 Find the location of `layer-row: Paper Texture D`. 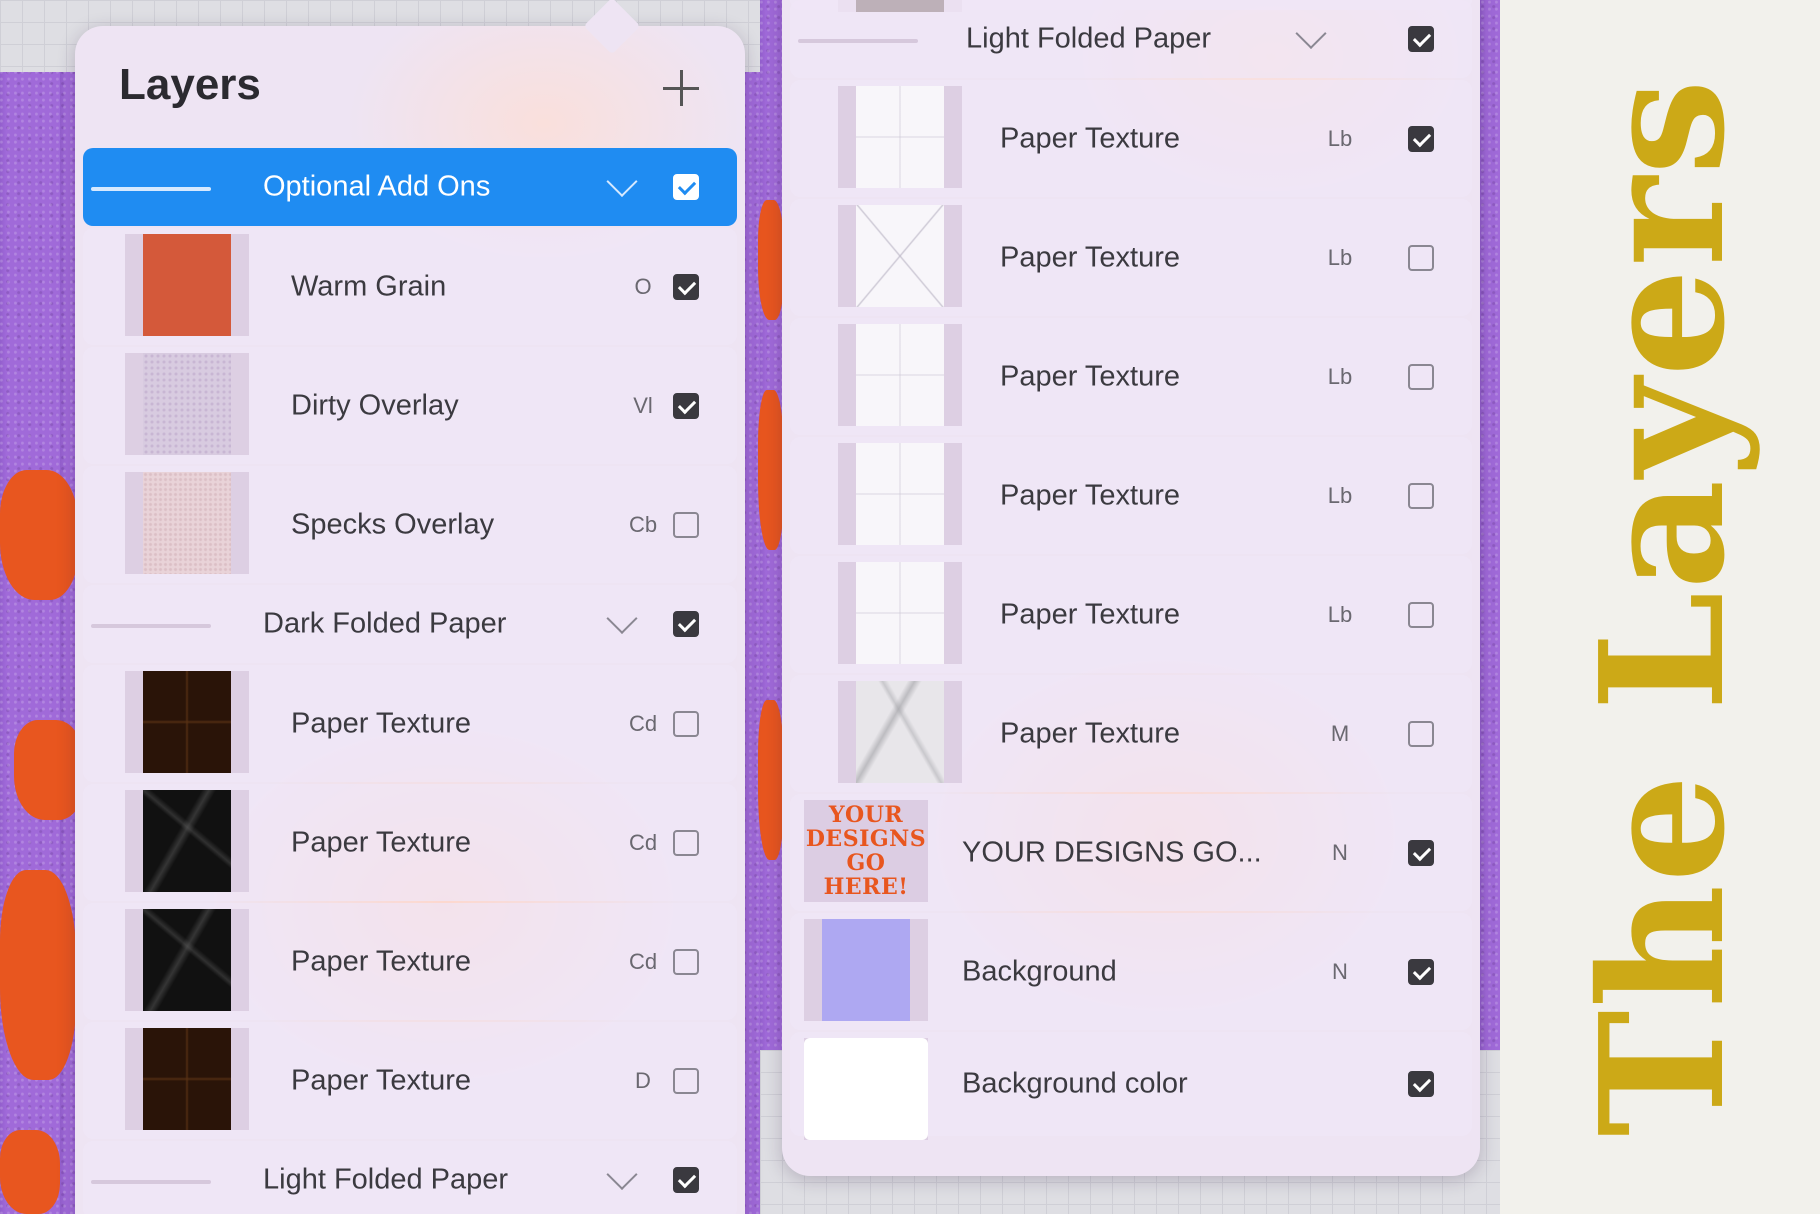

layer-row: Paper Texture D is located at coordinates (410, 1080).